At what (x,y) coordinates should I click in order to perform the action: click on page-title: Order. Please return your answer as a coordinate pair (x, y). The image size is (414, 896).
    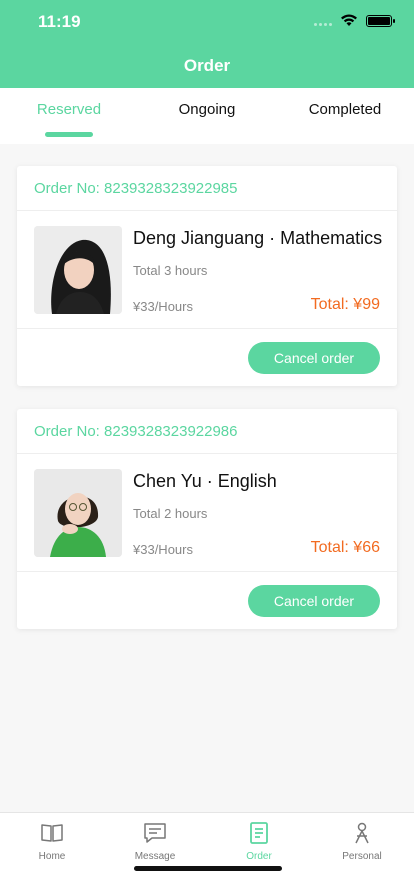
    Looking at the image, I should click on (207, 65).